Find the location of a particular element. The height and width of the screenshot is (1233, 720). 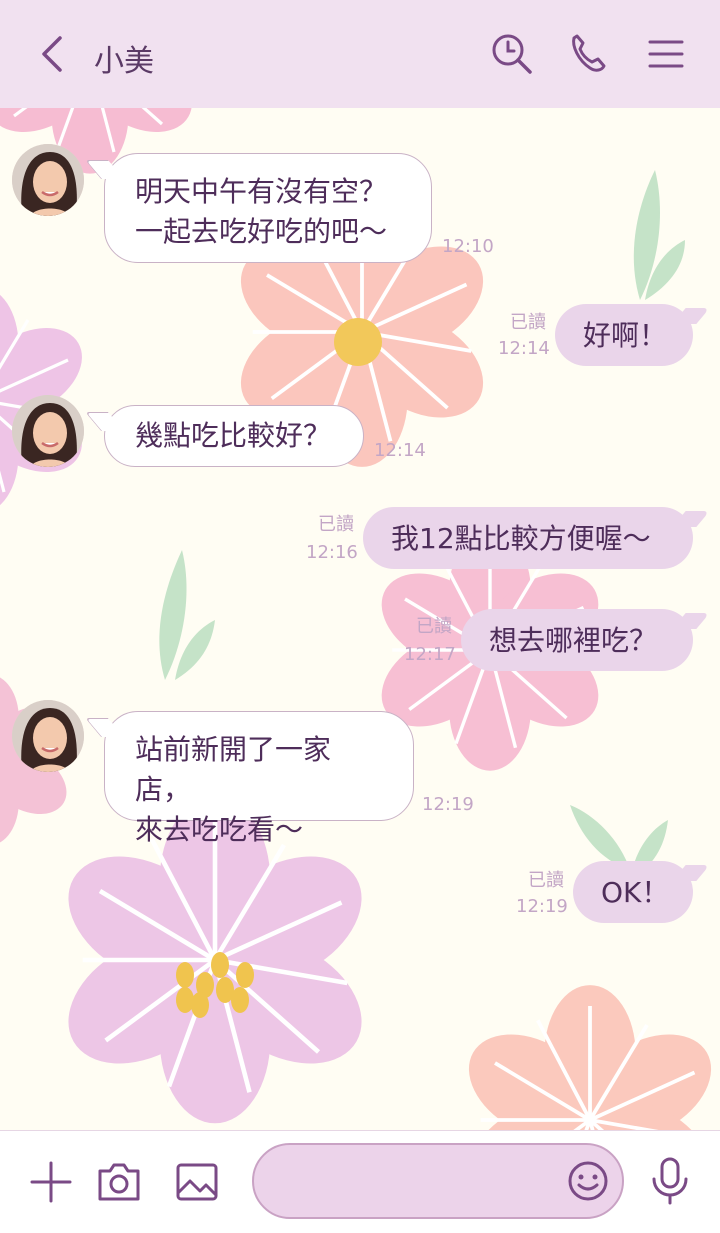

search-clock-icon is located at coordinates (512, 54).